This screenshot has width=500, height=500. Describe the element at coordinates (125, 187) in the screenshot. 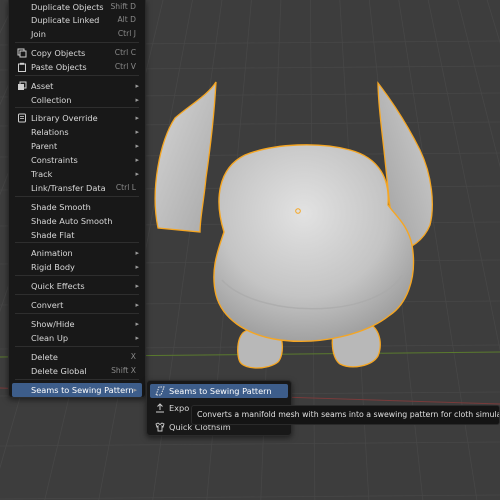

I see `shortcut-hint: Ctrl L` at that location.